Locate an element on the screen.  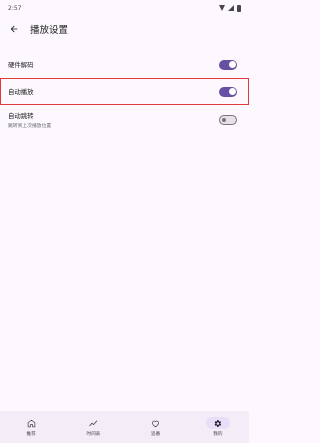
home-icon is located at coordinates (31, 423).